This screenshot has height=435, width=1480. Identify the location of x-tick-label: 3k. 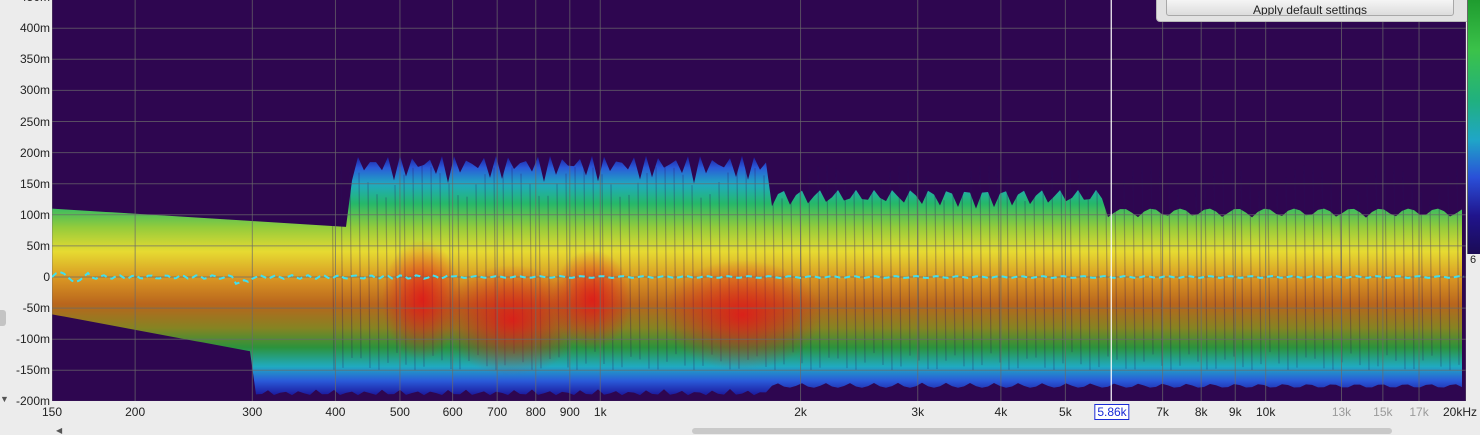
(918, 412).